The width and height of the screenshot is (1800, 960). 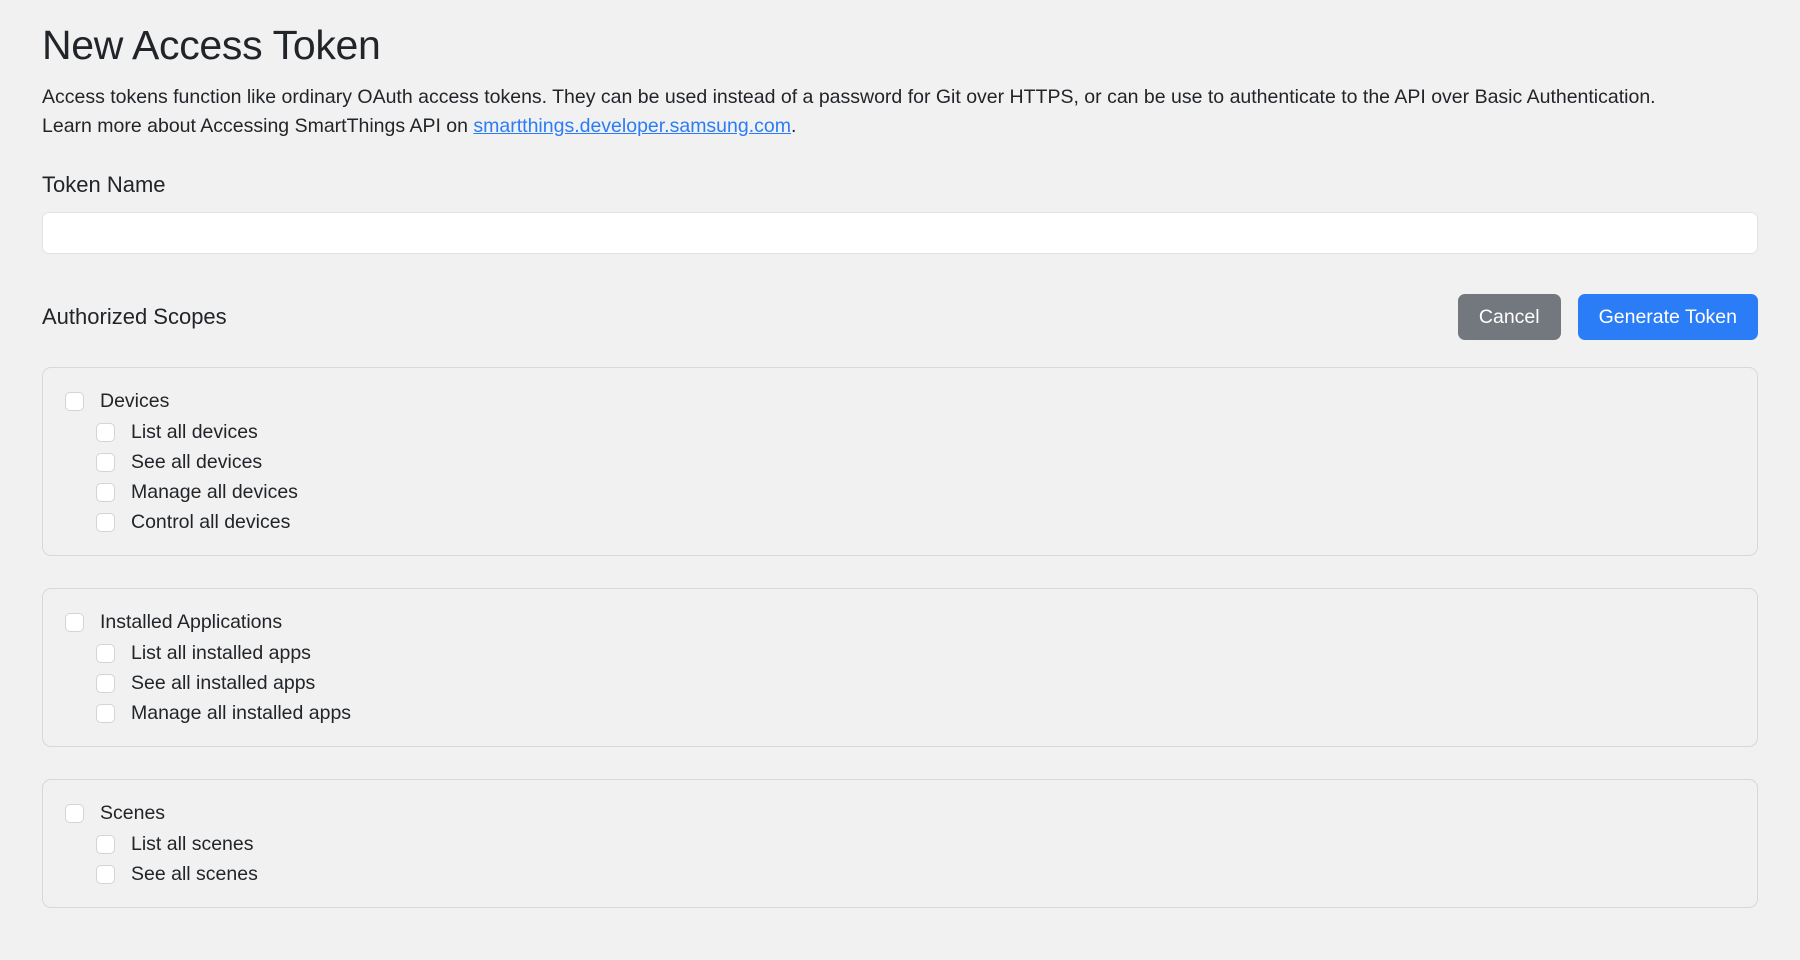 I want to click on scope-item-label: List all scenes, so click(x=192, y=843).